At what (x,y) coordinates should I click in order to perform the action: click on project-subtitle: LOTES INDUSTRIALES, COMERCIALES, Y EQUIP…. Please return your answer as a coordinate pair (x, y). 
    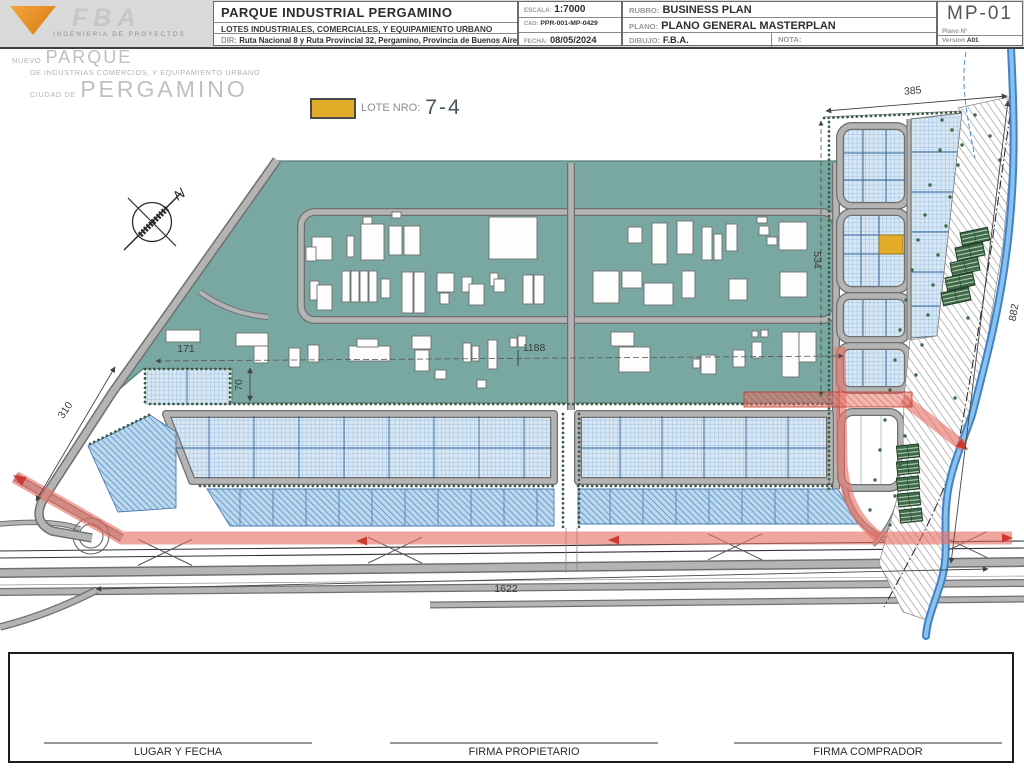
    Looking at the image, I should click on (365, 27).